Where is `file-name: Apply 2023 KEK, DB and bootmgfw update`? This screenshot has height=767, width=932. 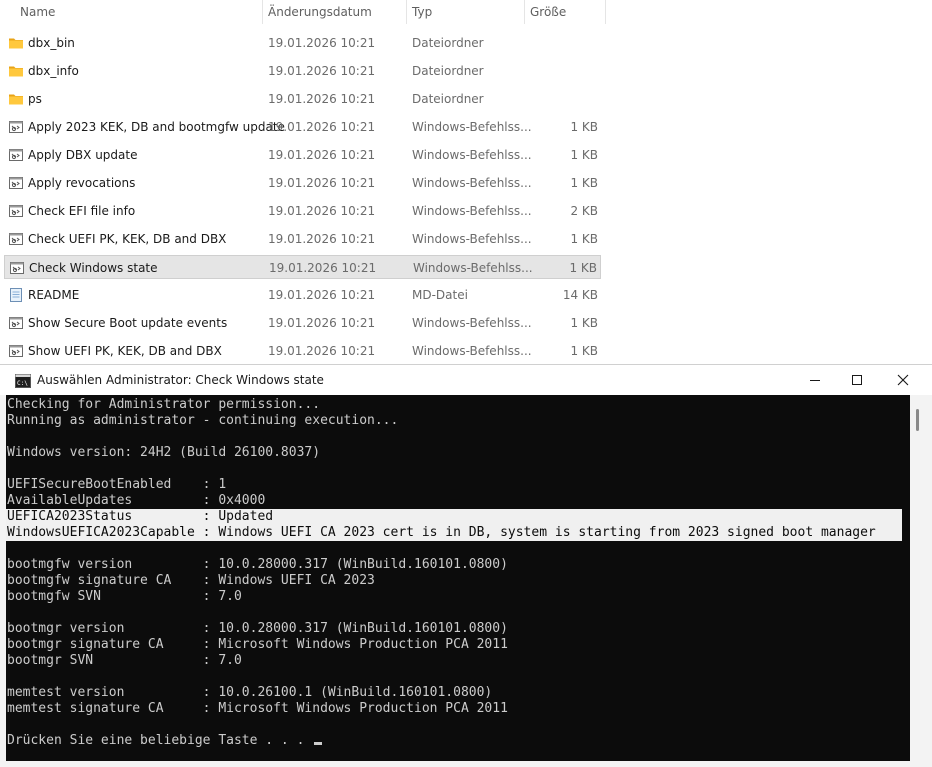
file-name: Apply 2023 KEK, DB and bootmgfw update is located at coordinates (156, 127).